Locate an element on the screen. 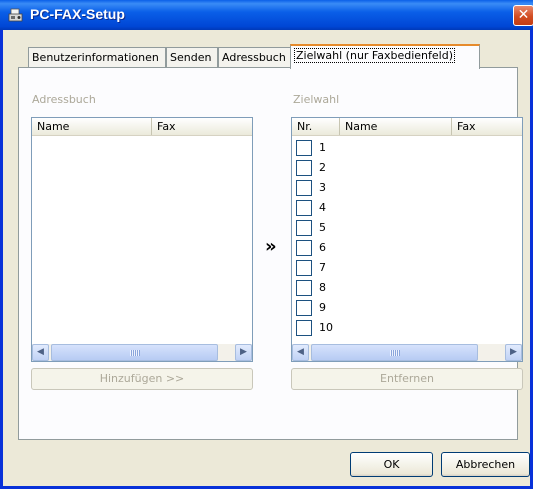 The image size is (533, 489). addressbook-group-text: Adressbuch is located at coordinates (64, 99).